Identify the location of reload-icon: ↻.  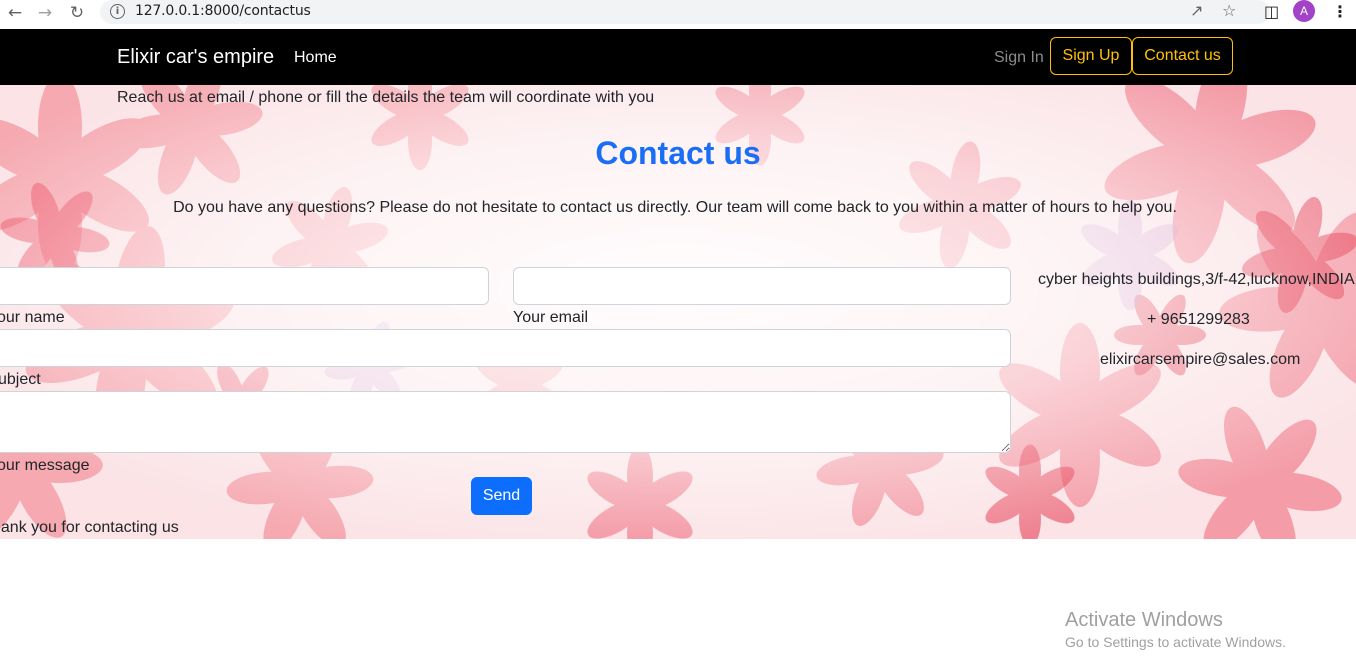
(77, 13).